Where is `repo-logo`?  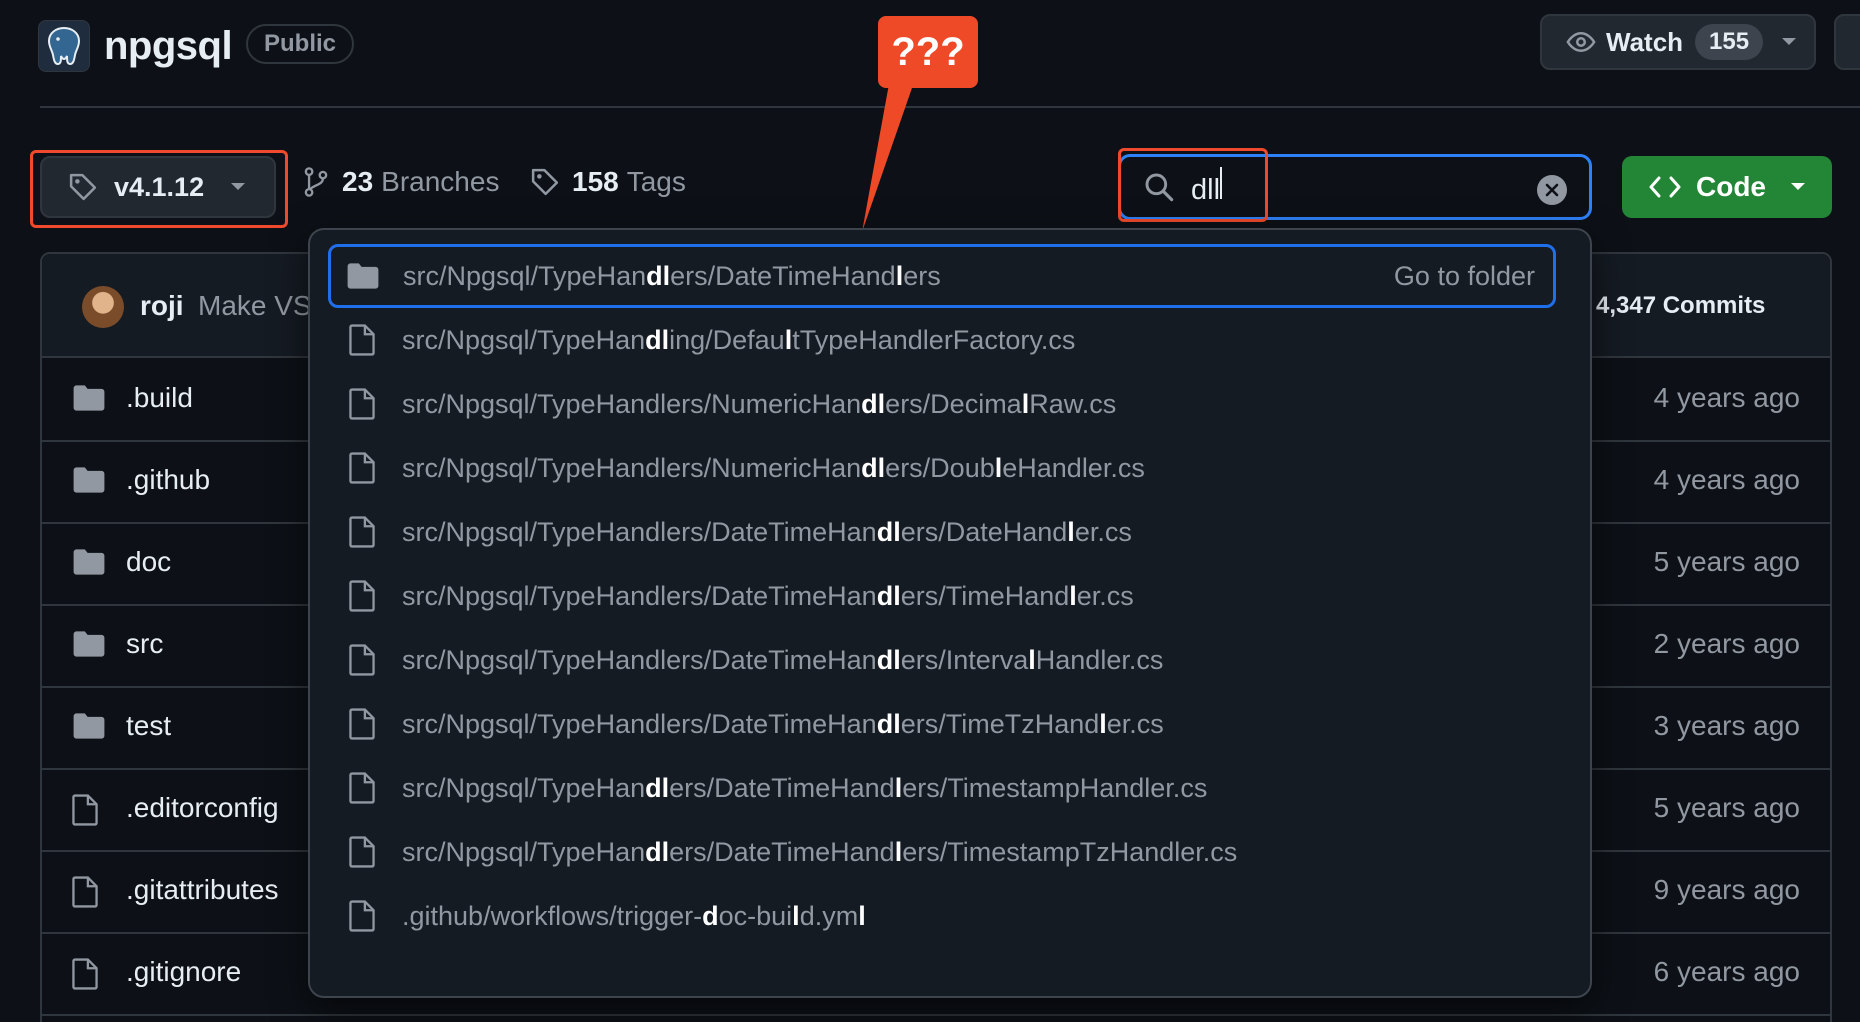
repo-logo is located at coordinates (64, 46).